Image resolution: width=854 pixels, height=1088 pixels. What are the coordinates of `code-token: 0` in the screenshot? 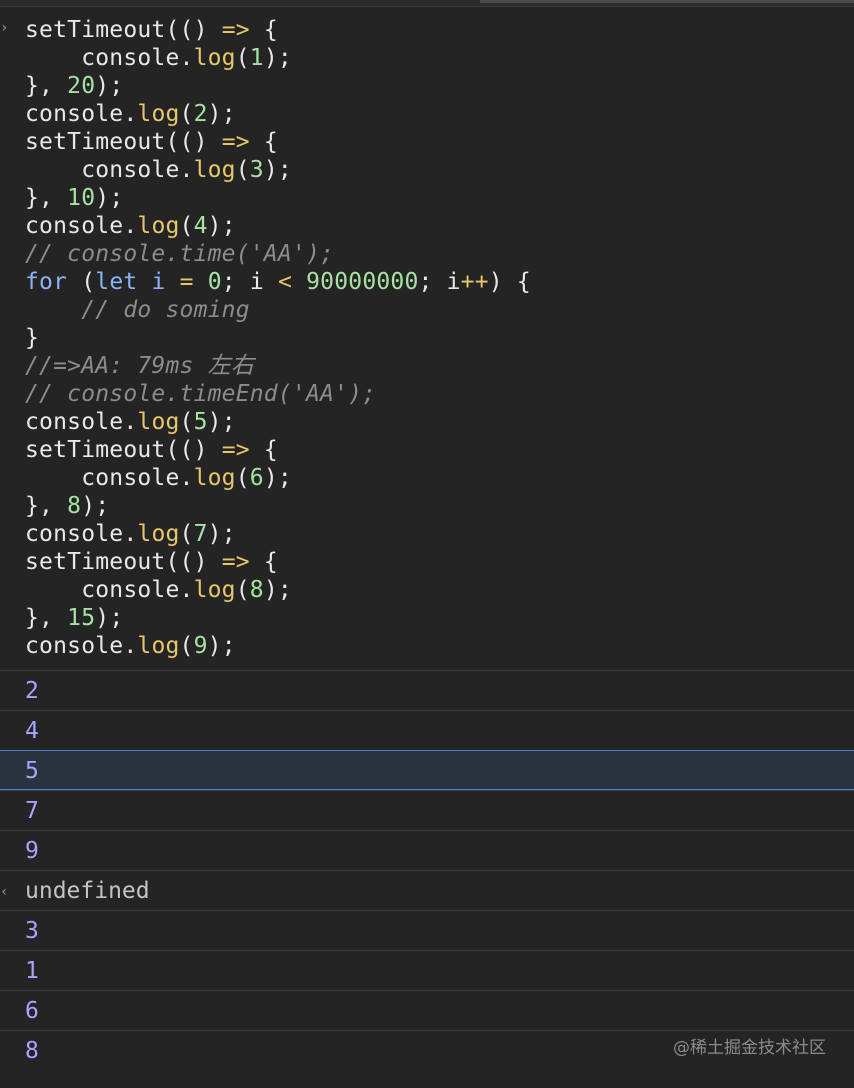 It's located at (214, 282).